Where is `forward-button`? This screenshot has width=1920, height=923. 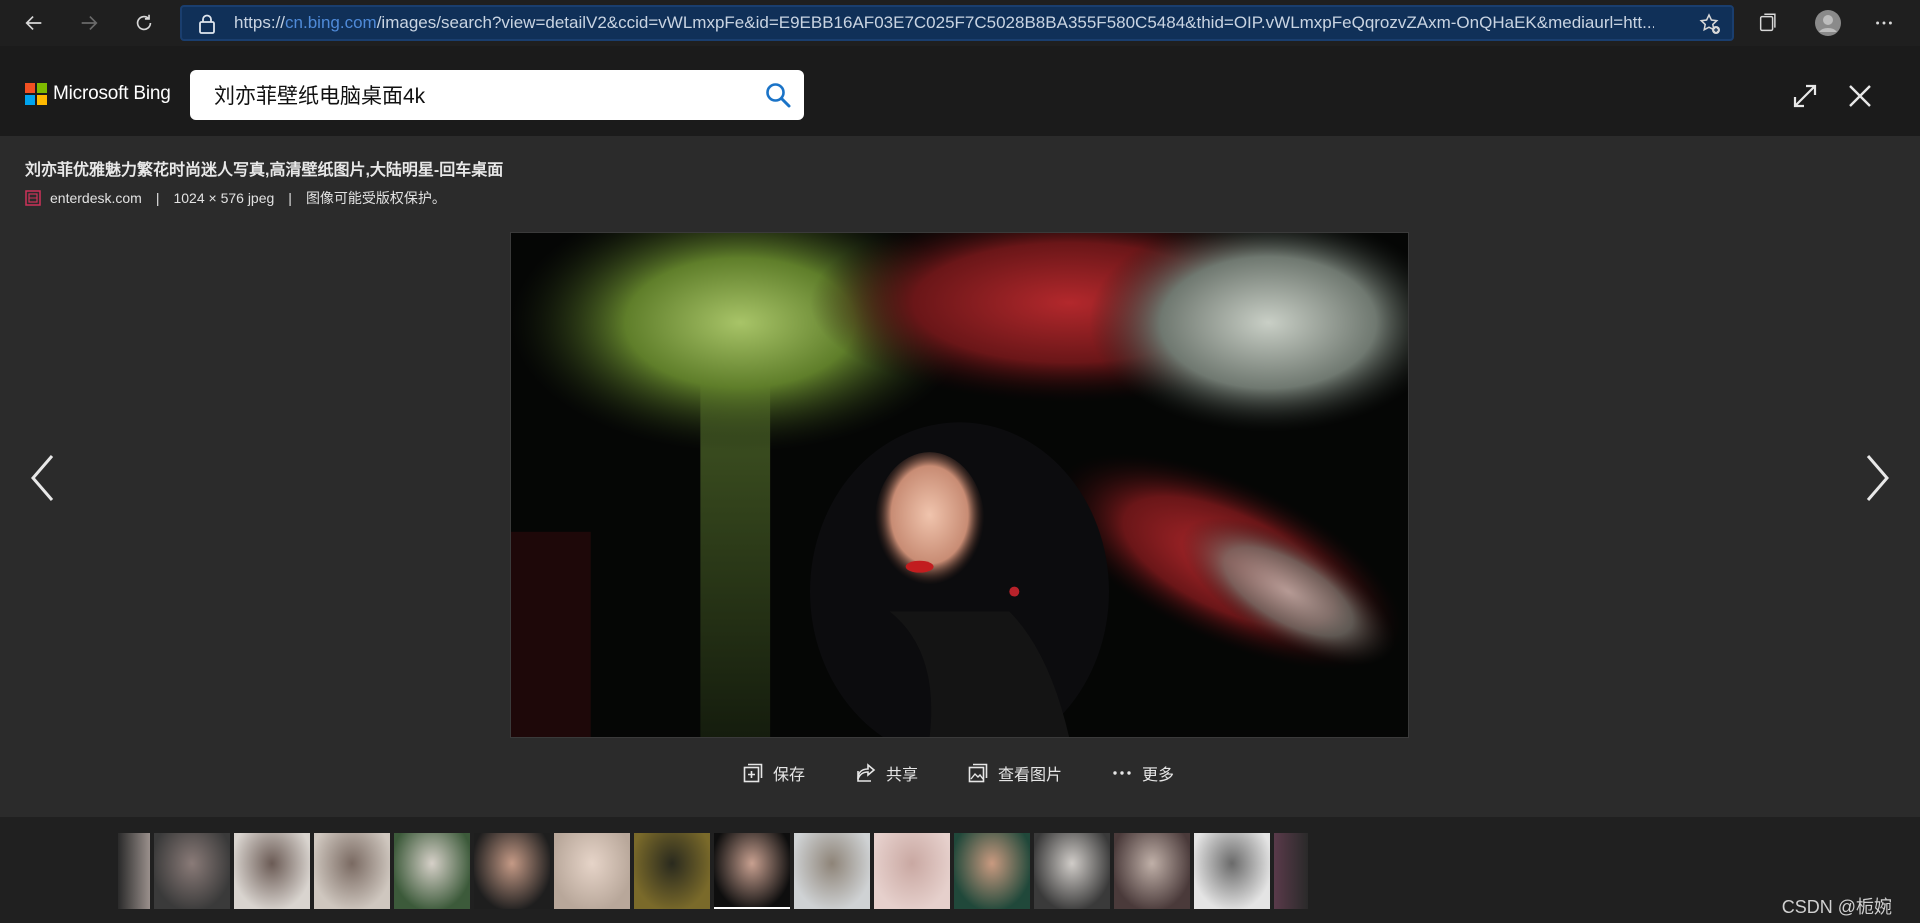 forward-button is located at coordinates (89, 23).